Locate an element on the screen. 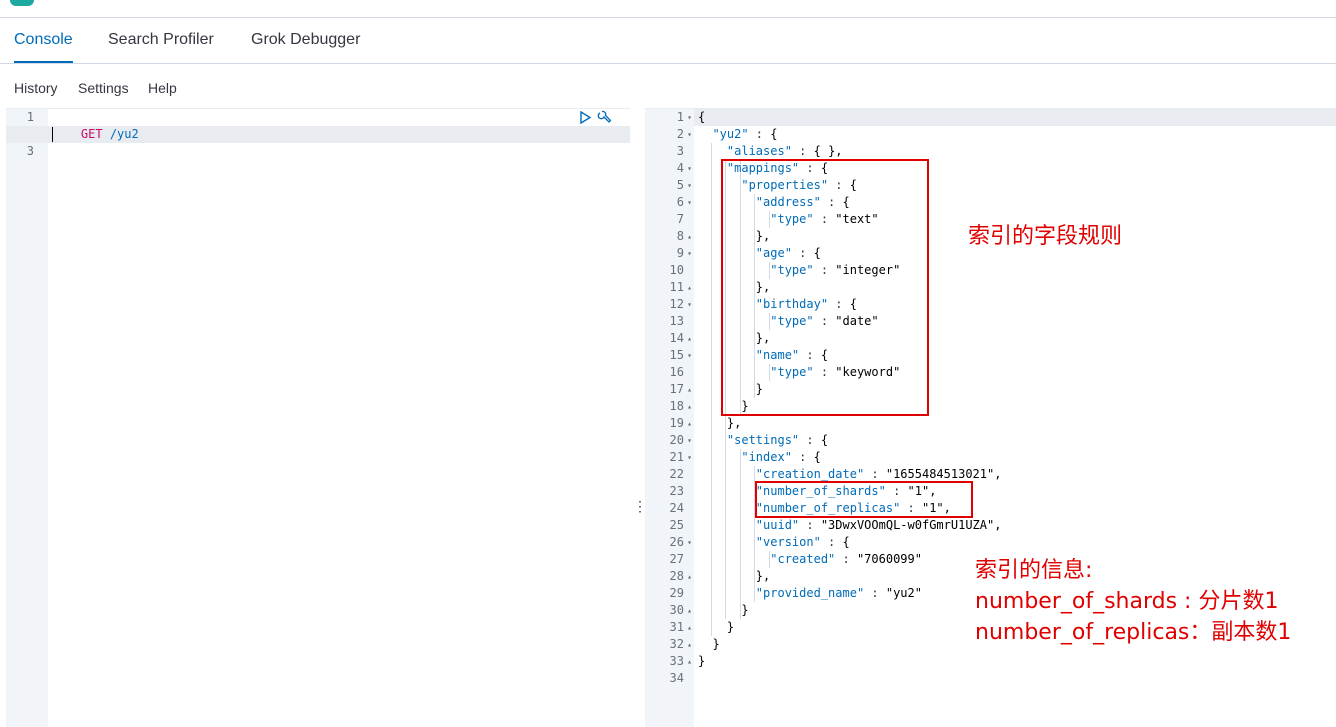  line-number: 25 is located at coordinates (676, 525).